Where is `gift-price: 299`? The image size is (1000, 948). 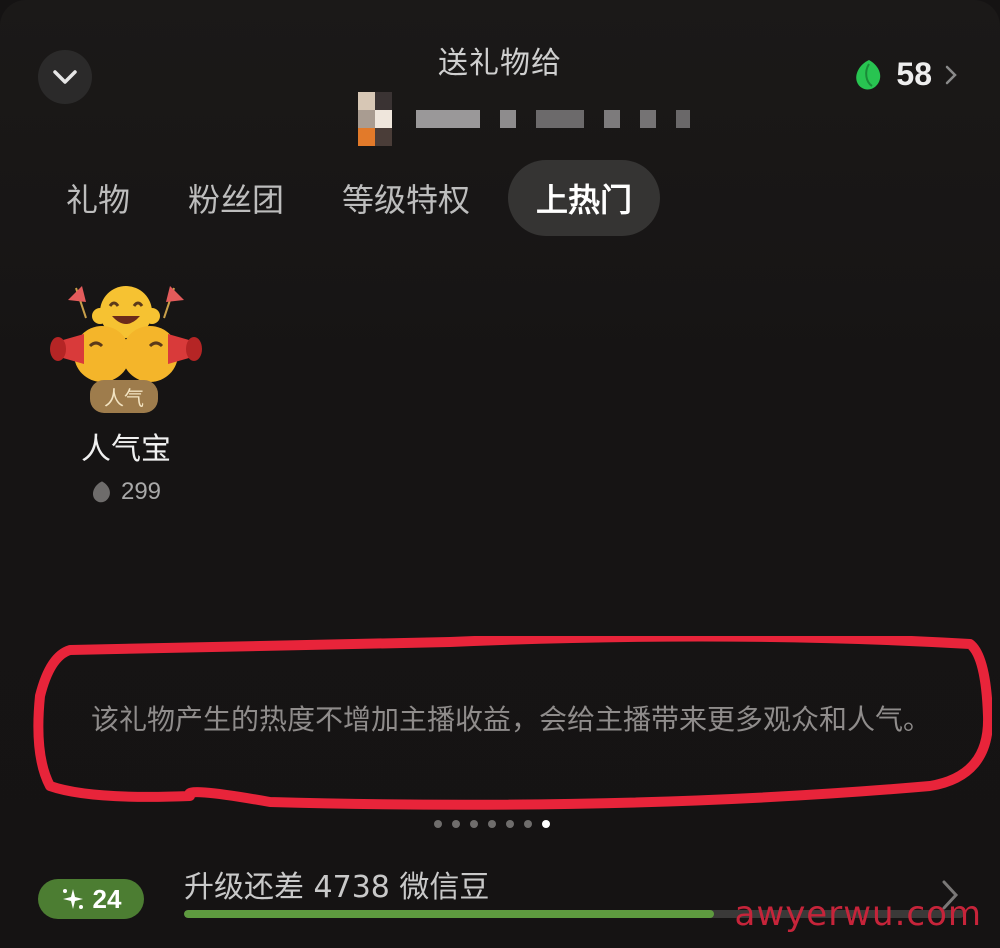
gift-price: 299 is located at coordinates (126, 492).